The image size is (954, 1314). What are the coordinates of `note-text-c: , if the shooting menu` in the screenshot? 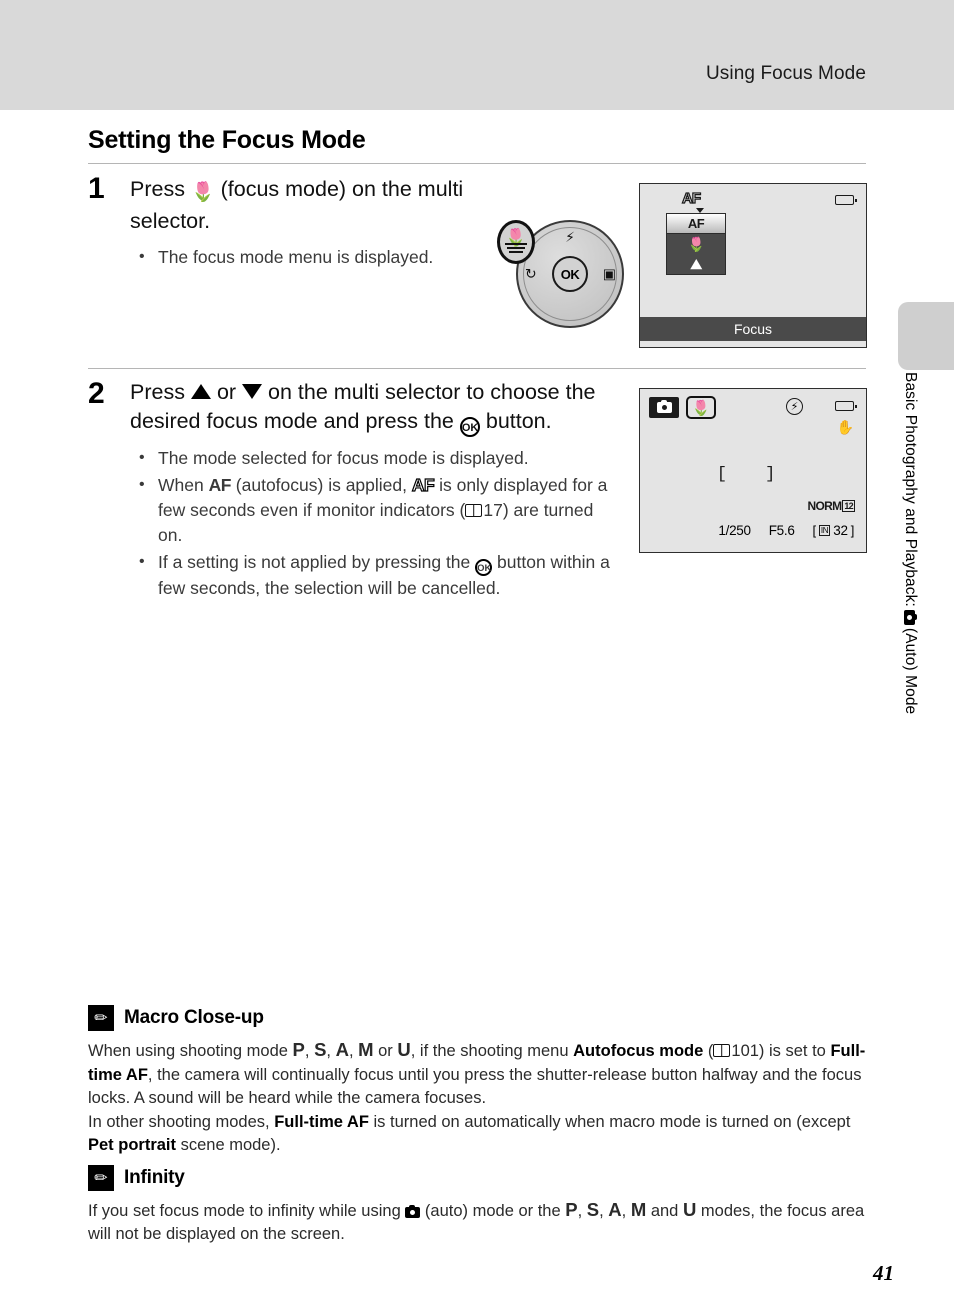 It's located at (492, 1051).